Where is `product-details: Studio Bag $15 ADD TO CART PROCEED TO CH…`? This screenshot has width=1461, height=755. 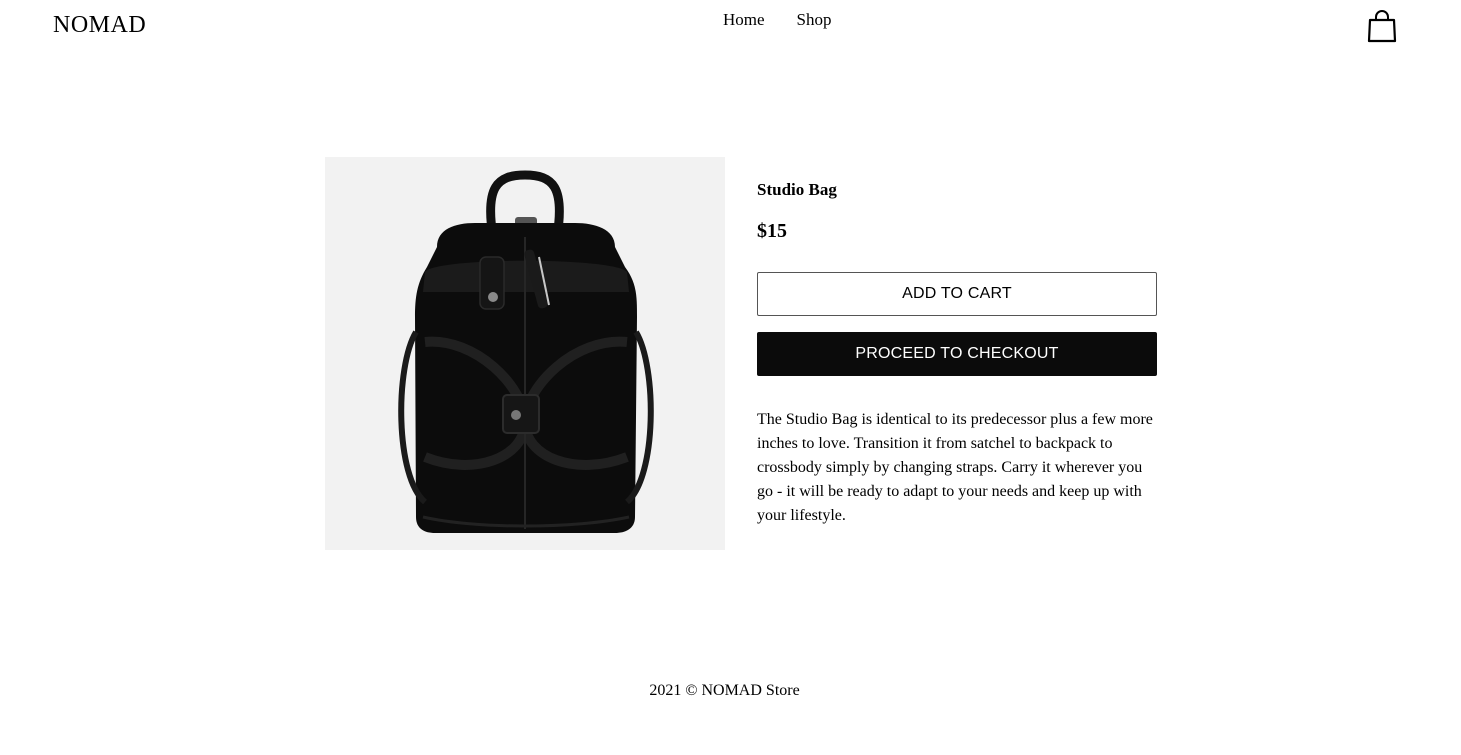 product-details: Studio Bag $15 ADD TO CART PROCEED TO CH… is located at coordinates (957, 361).